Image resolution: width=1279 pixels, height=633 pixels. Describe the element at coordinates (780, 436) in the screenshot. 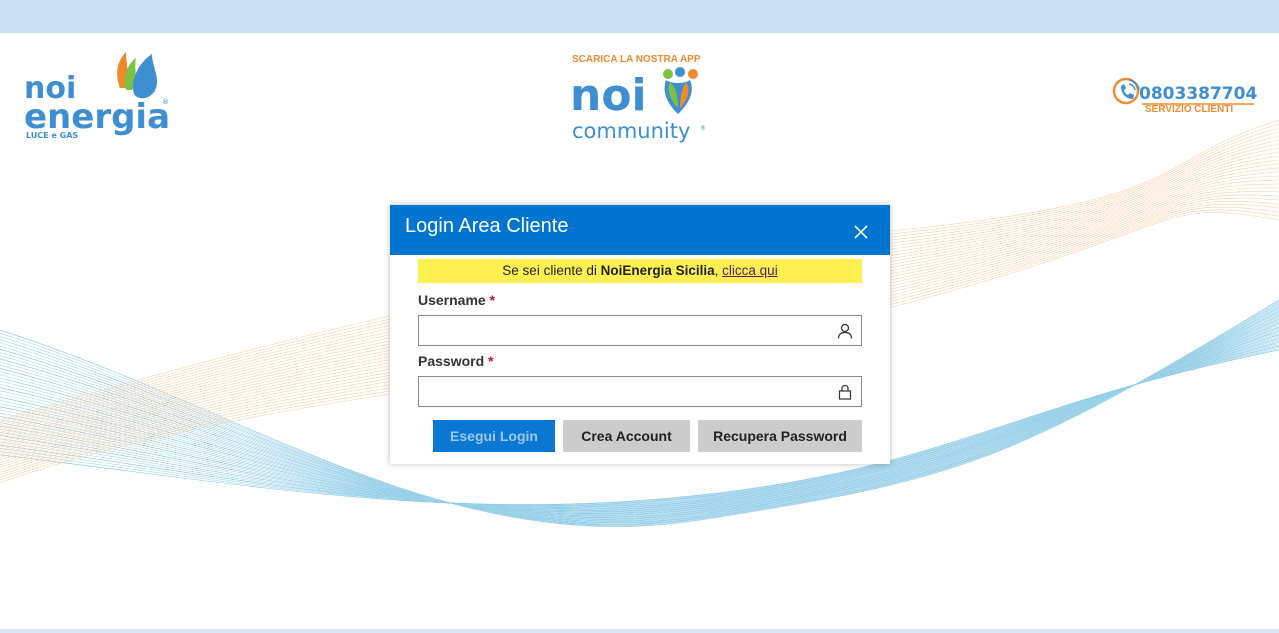

I see `recover-password-button: Recupera Password` at that location.